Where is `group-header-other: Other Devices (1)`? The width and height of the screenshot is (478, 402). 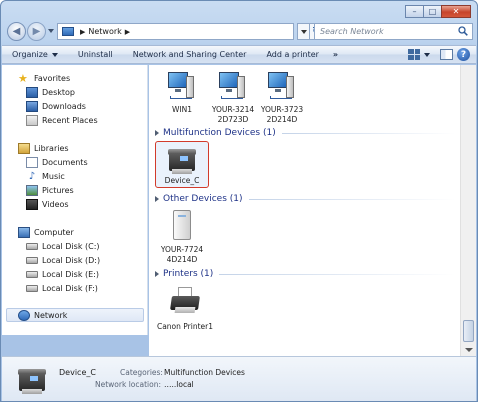
group-header-other: Other Devices (1) is located at coordinates (305, 199).